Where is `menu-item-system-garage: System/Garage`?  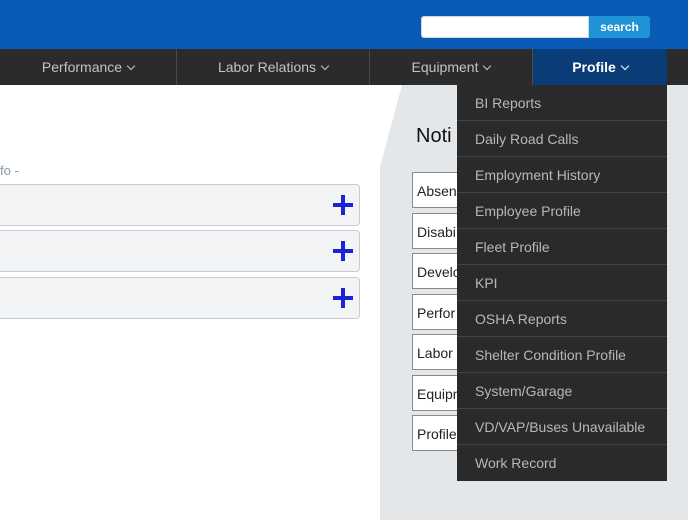 menu-item-system-garage: System/Garage is located at coordinates (562, 391).